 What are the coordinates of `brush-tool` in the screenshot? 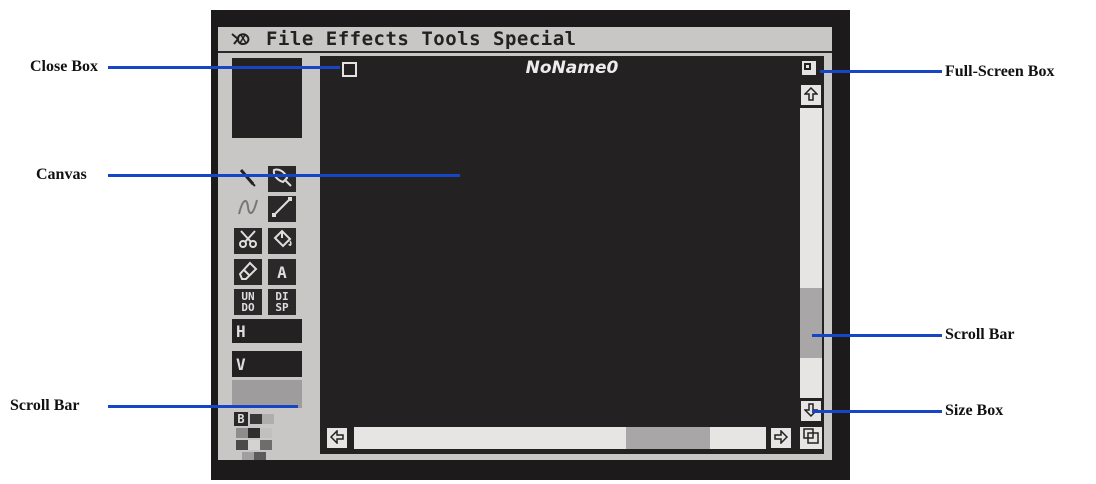 It's located at (282, 179).